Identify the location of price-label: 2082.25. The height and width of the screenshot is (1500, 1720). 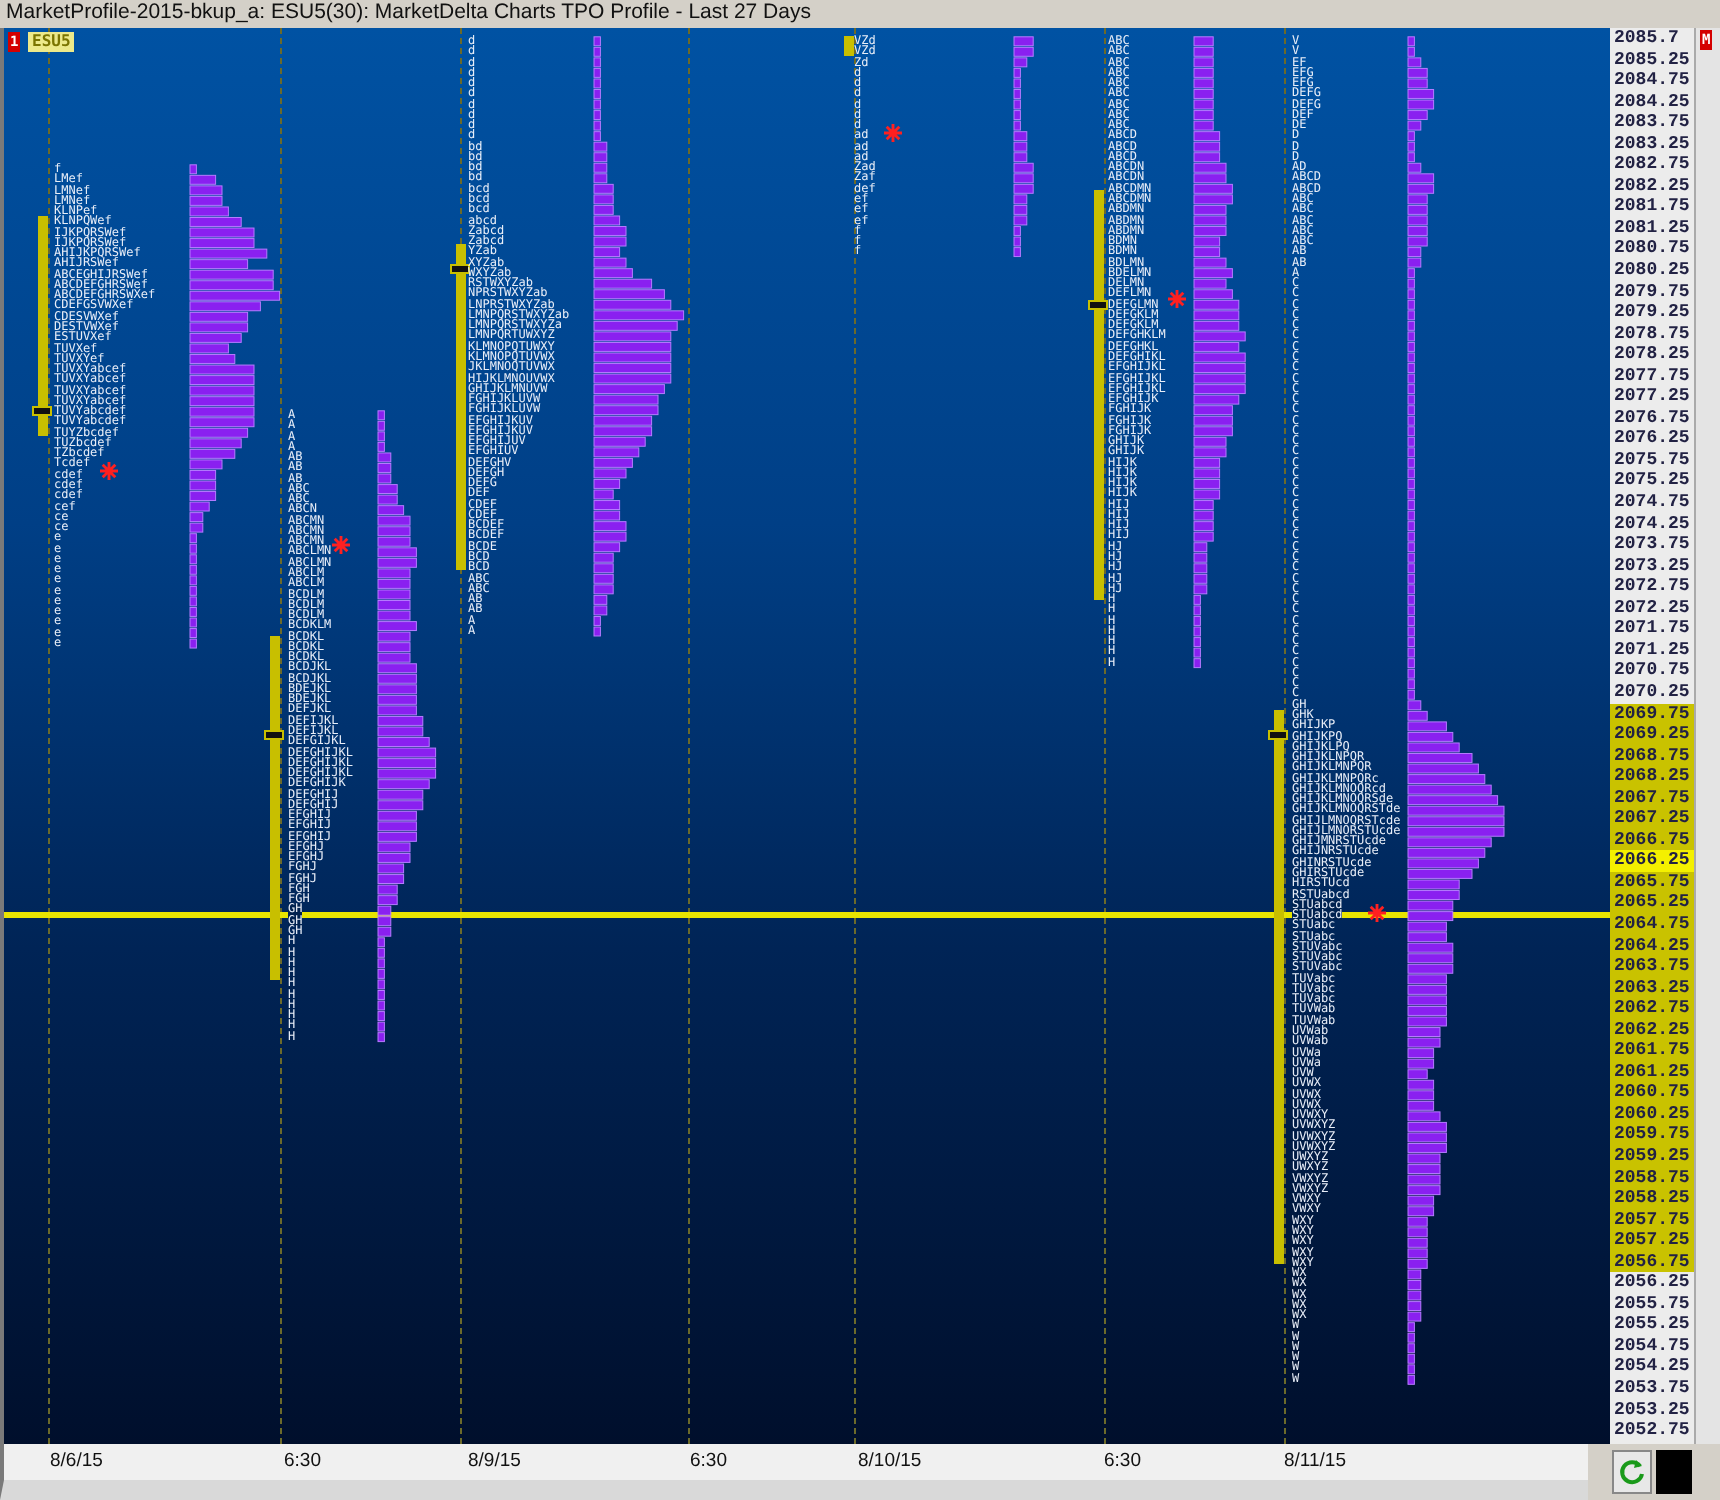
(1652, 186).